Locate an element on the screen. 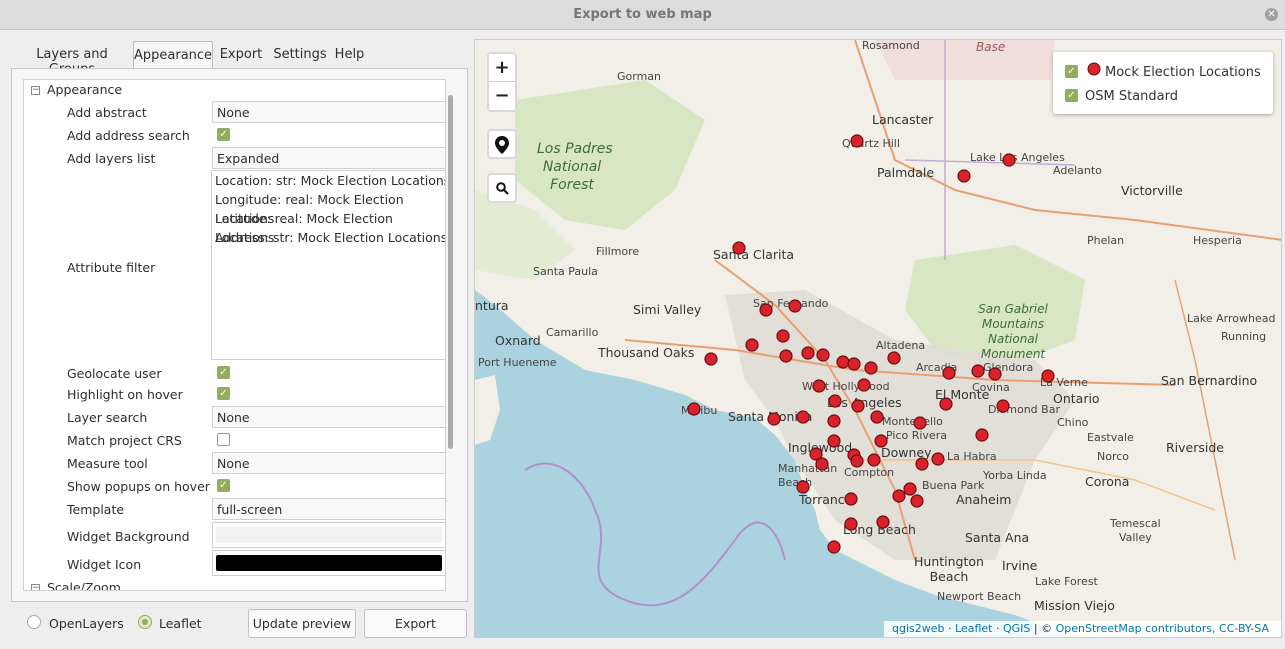 The height and width of the screenshot is (649, 1285). highlight-on-hover-checkbox: ✓ is located at coordinates (223, 393).